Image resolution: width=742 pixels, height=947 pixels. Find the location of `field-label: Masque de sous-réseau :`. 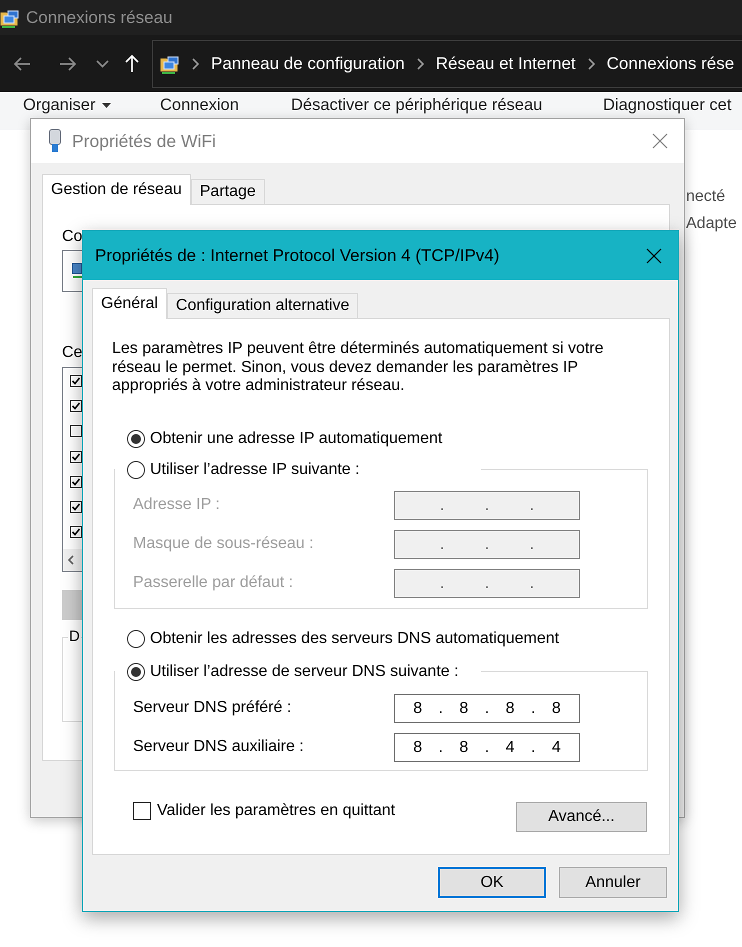

field-label: Masque de sous-réseau : is located at coordinates (224, 544).